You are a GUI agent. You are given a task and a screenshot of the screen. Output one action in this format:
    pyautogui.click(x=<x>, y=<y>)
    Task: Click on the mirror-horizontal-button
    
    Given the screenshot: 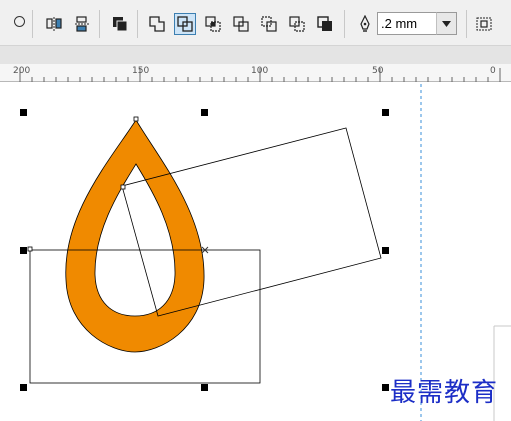 What is the action you would take?
    pyautogui.click(x=54, y=24)
    